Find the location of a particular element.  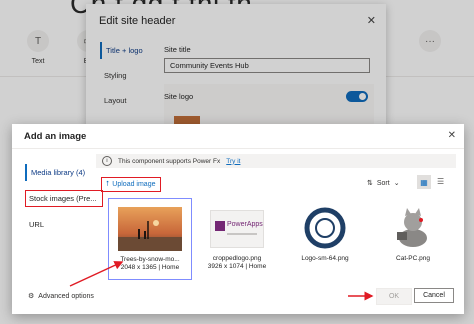

sort-label: Sort is located at coordinates (383, 183).